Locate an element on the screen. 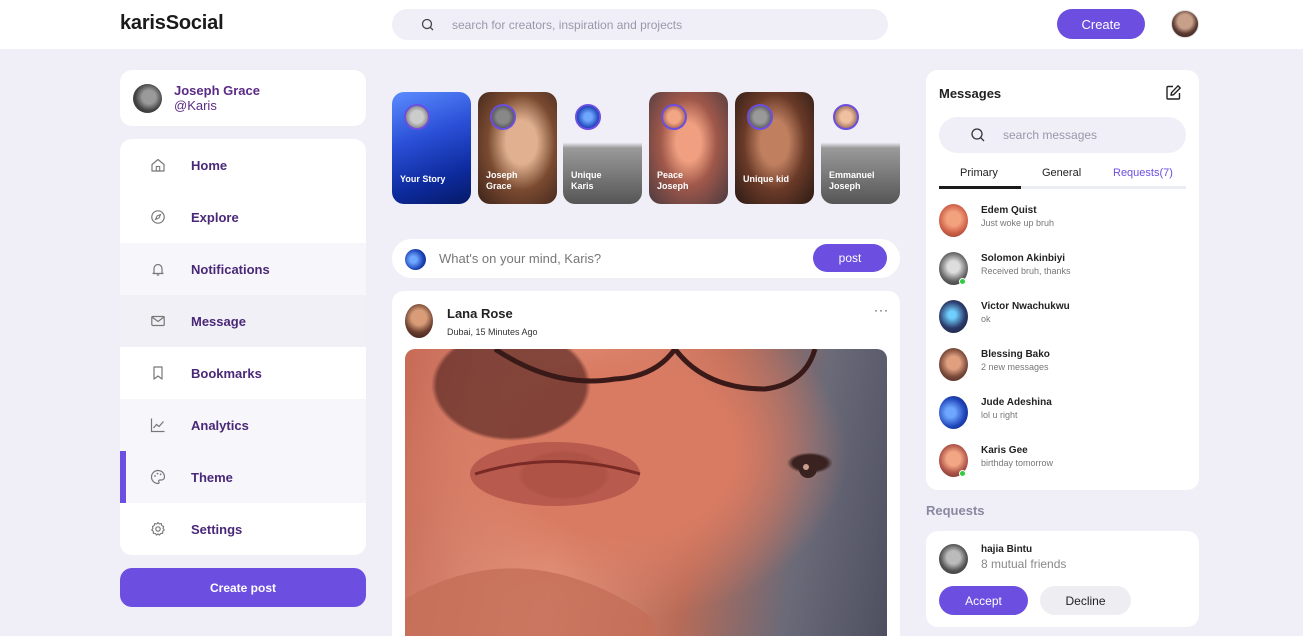  bell-icon is located at coordinates (158, 269).